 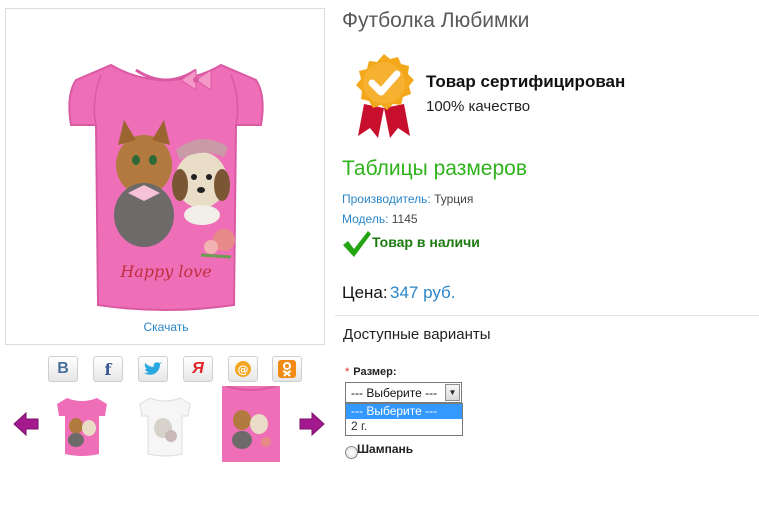 I want to click on size-select-value: --- Выберите ---, so click(x=394, y=393).